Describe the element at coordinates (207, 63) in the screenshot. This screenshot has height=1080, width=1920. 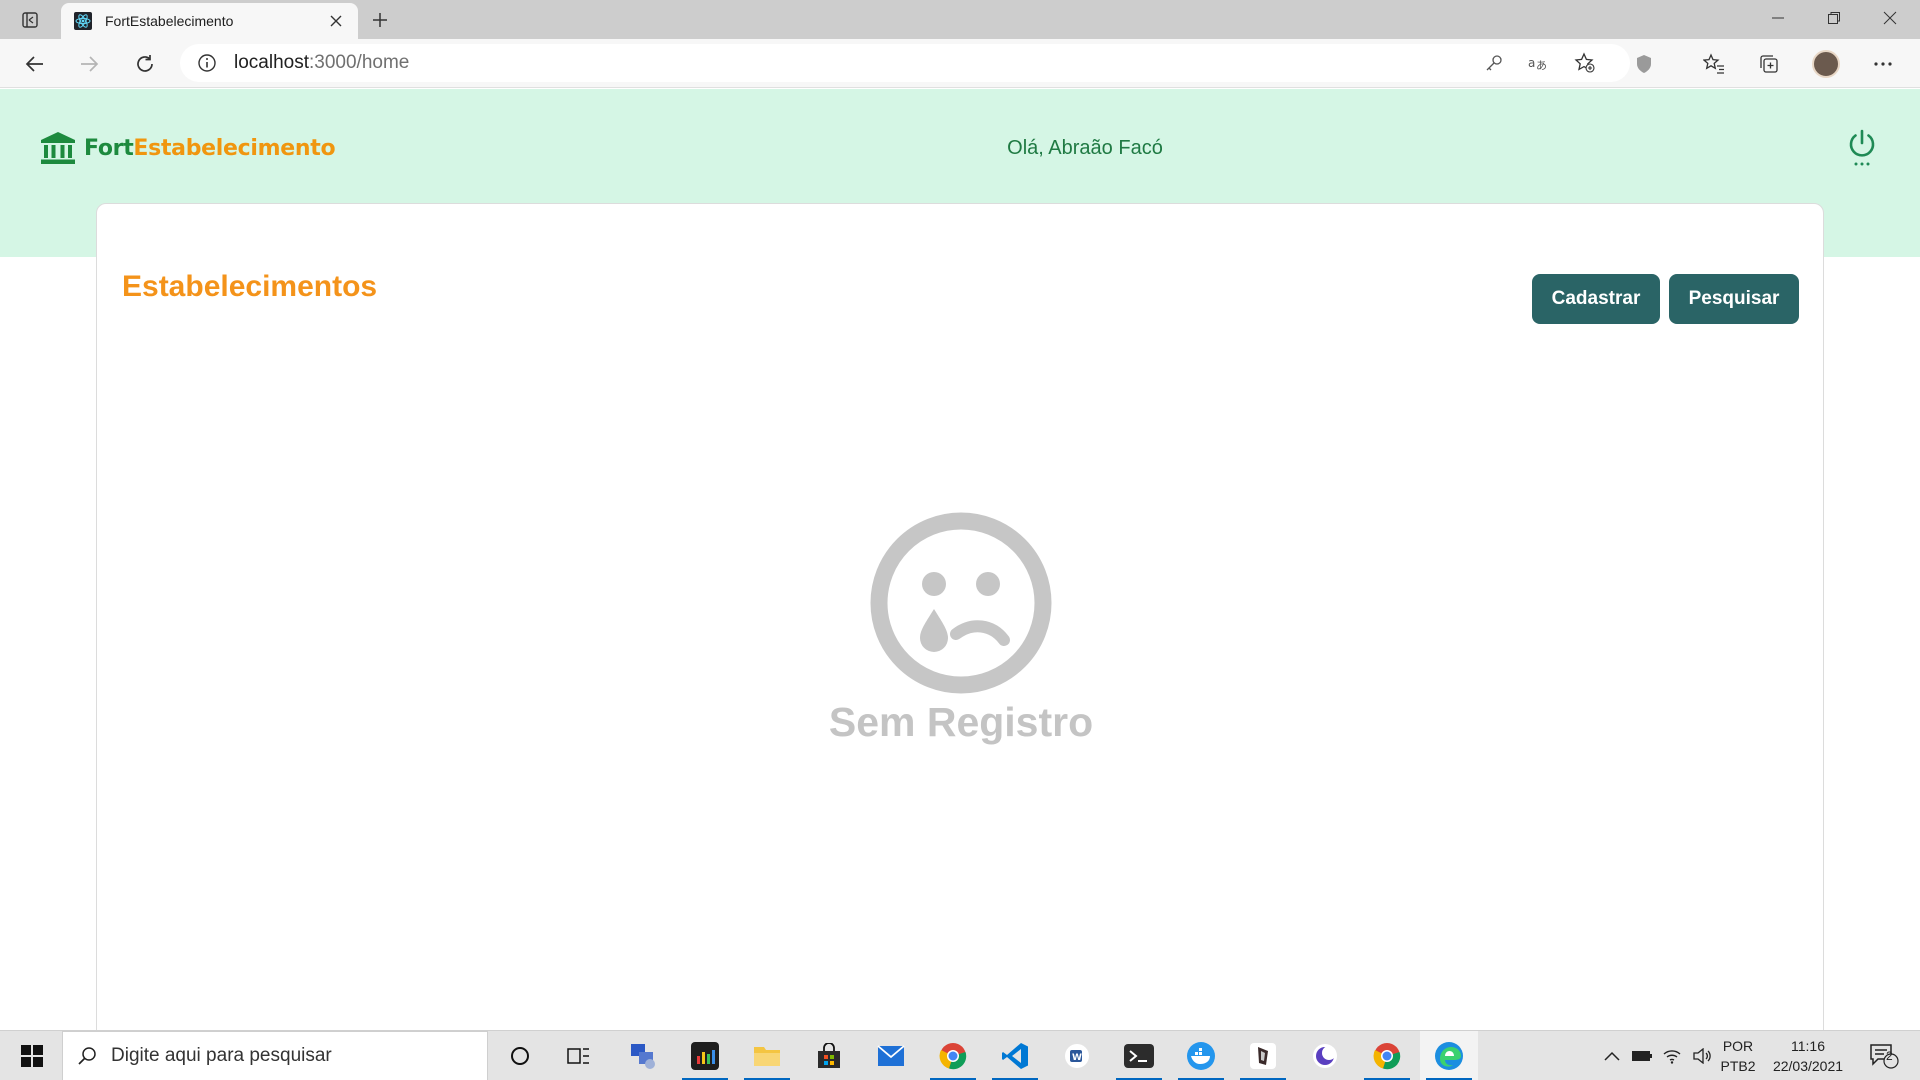
I see `site-info-icon` at that location.